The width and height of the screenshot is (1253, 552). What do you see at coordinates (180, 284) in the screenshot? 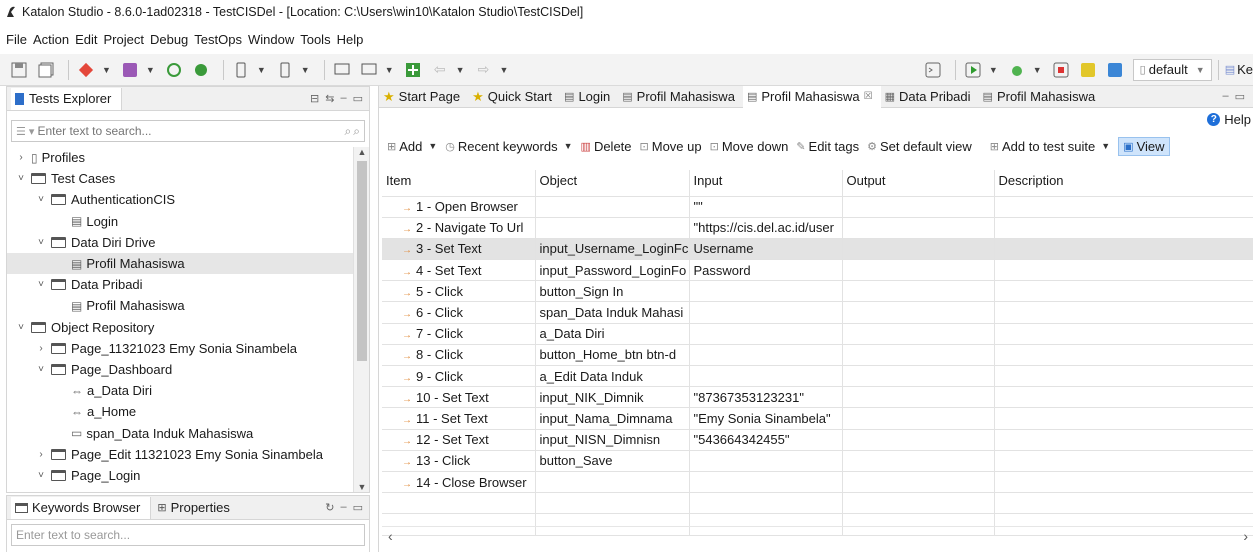
I see `tree-item: ˅ Data Pribadi` at bounding box center [180, 284].